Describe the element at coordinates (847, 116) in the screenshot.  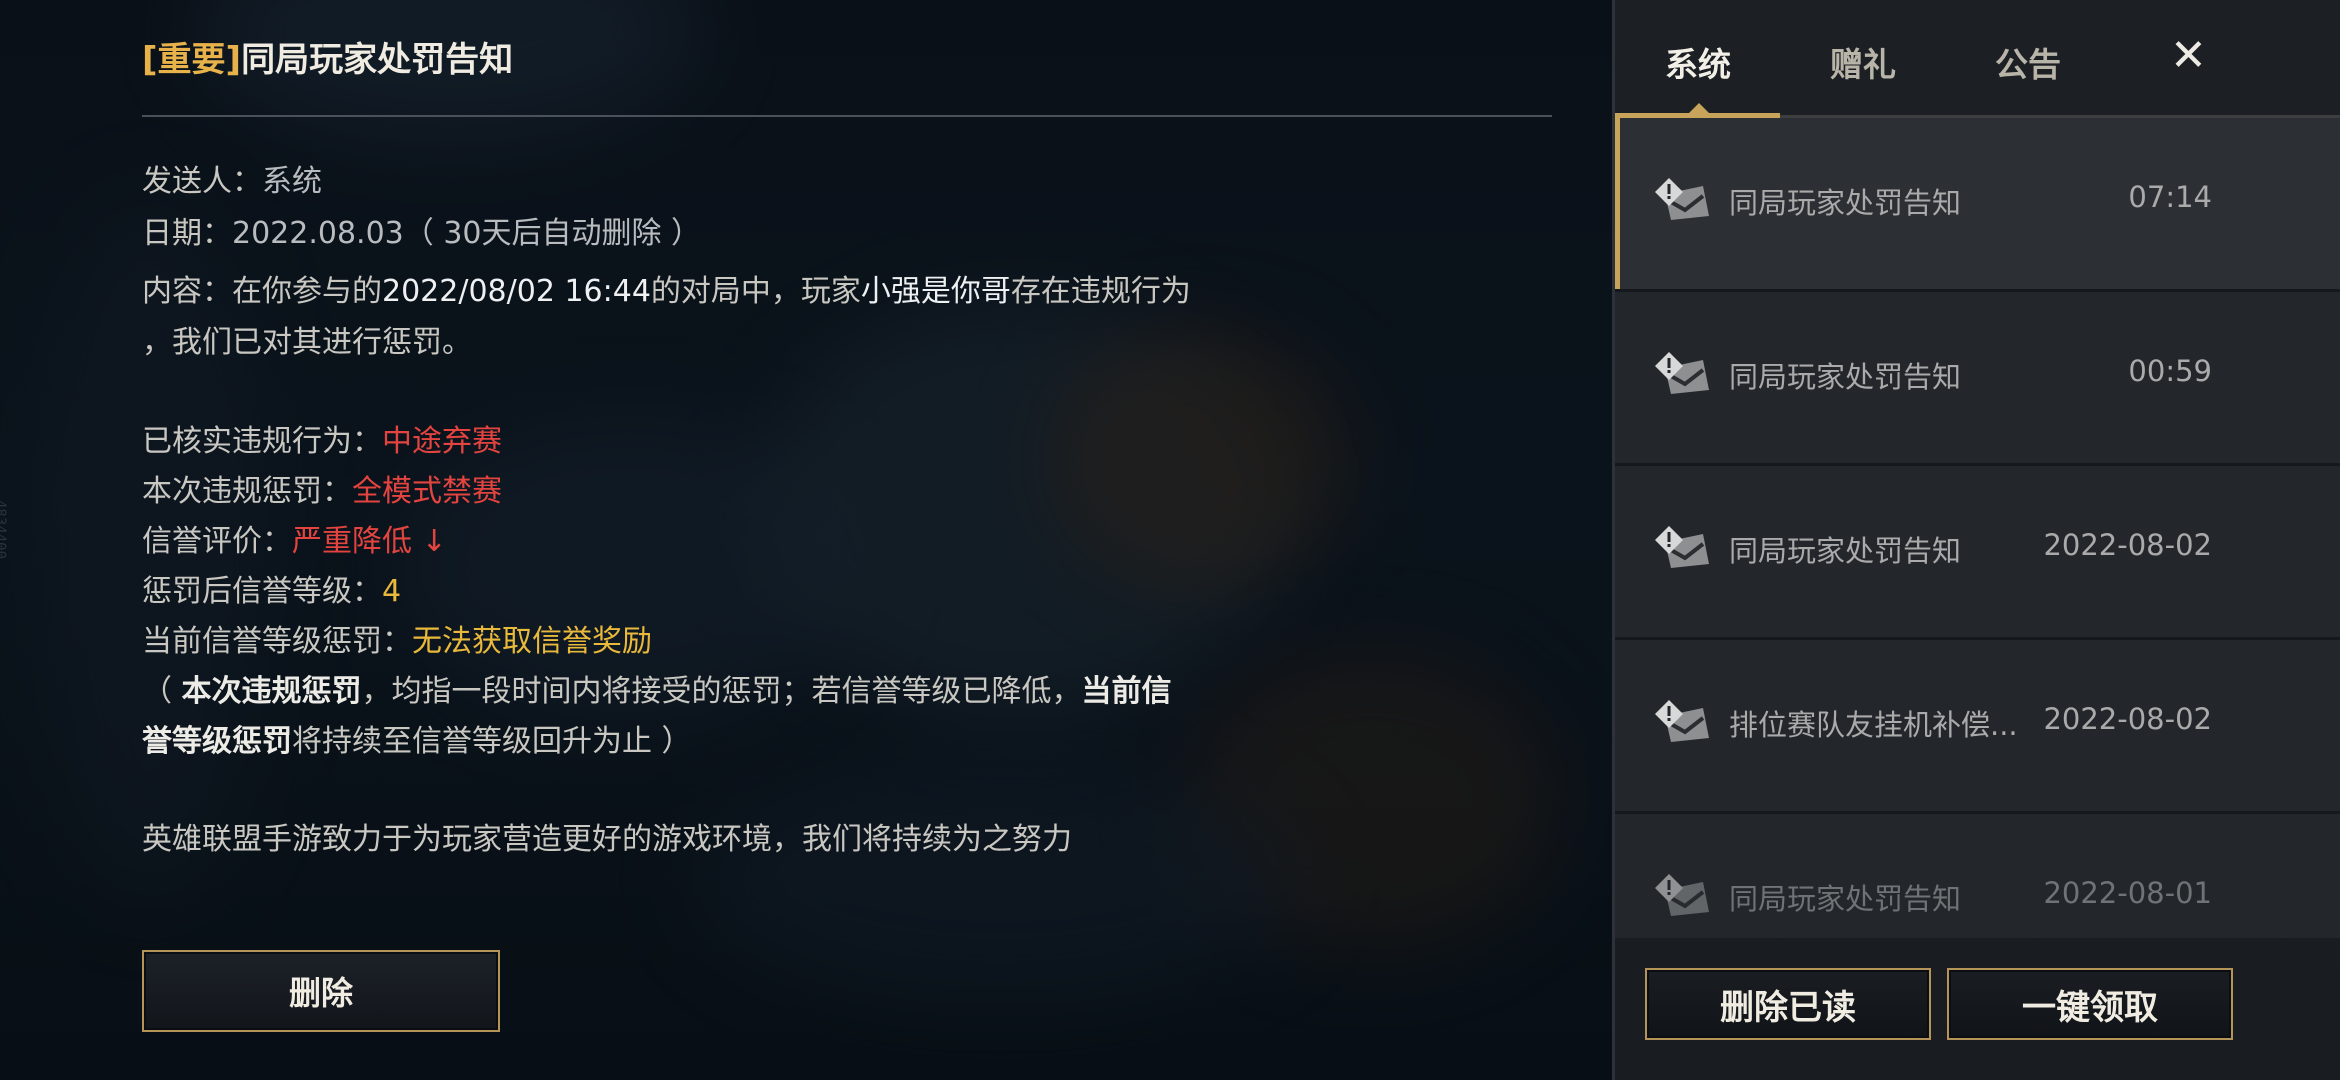
I see `title-divider` at that location.